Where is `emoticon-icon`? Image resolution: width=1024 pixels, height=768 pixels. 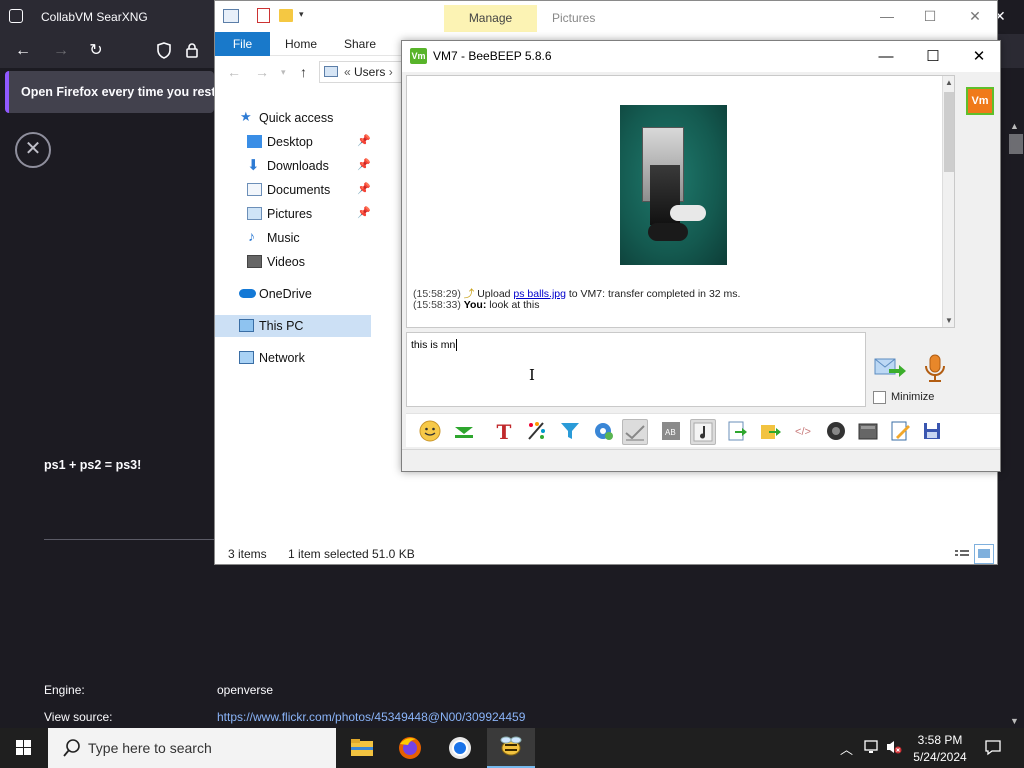
emoticon-icon is located at coordinates (430, 432).